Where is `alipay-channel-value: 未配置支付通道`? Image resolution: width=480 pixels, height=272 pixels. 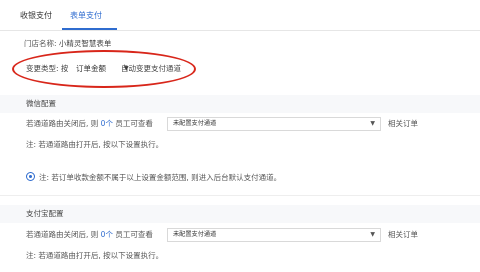
alipay-channel-value: 未配置支付通道 is located at coordinates (195, 234).